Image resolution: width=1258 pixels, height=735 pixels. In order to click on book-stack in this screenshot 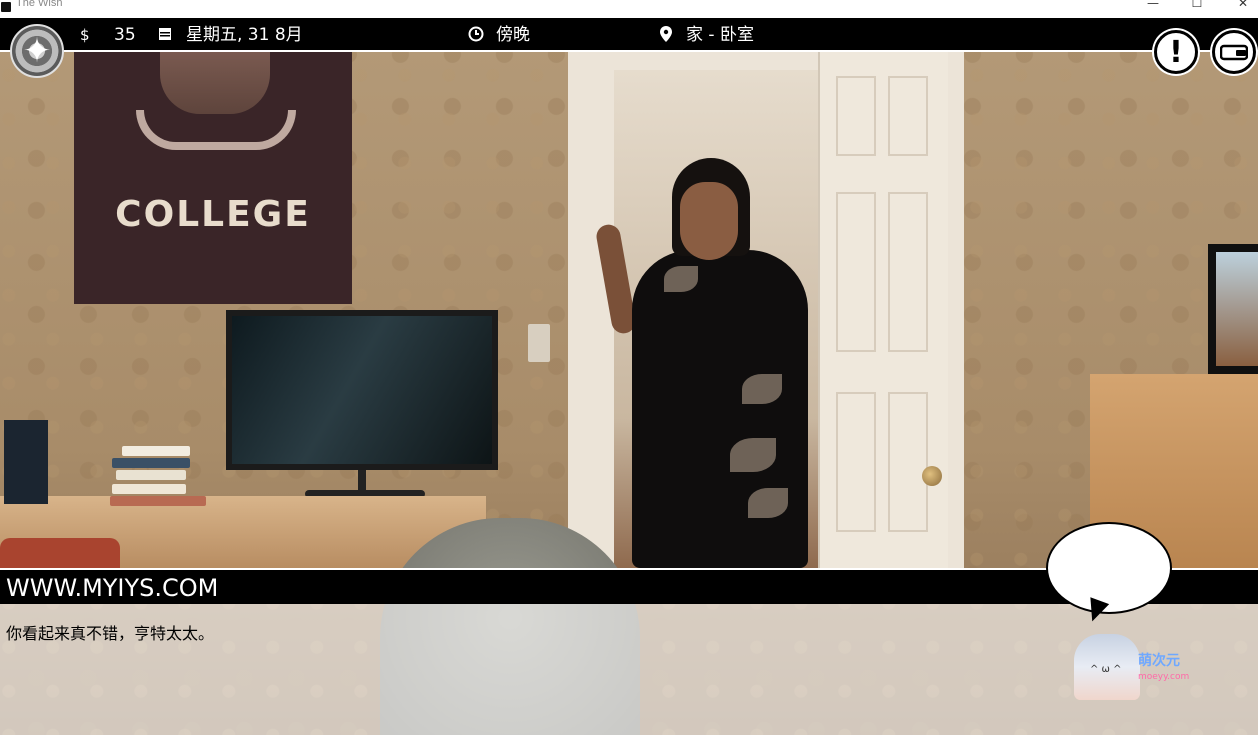, I will do `click(159, 476)`.